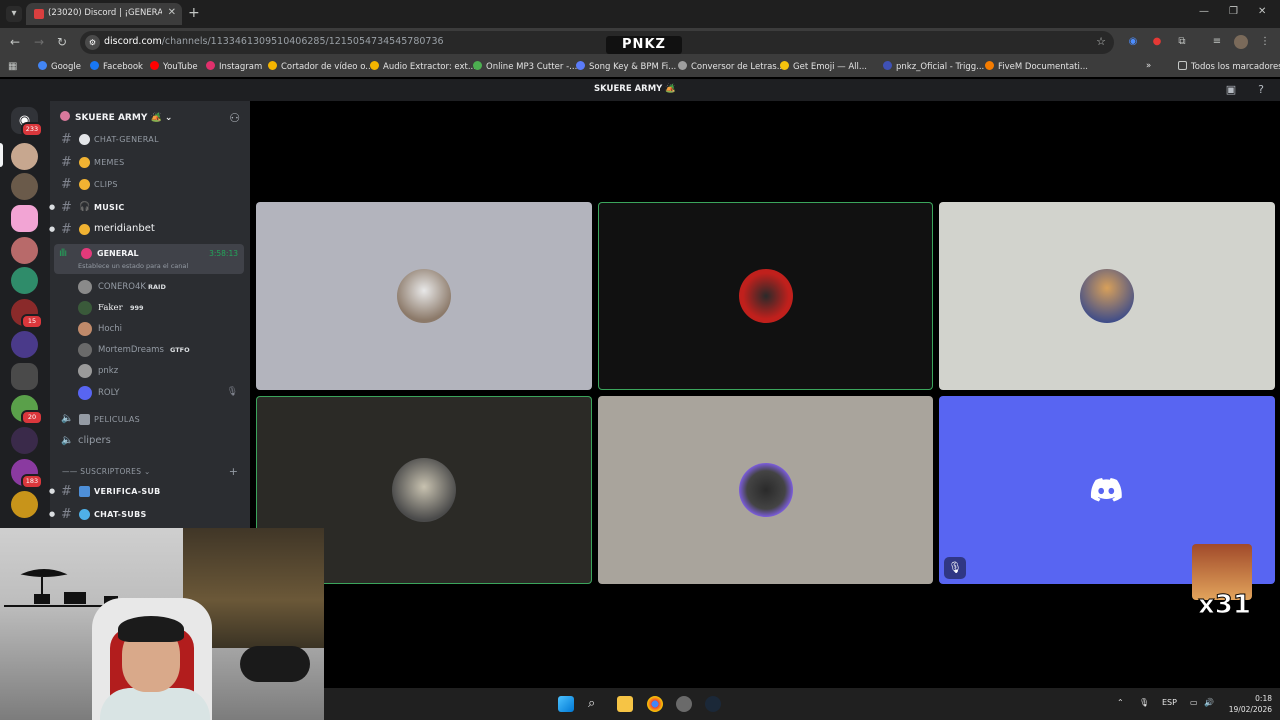  Describe the element at coordinates (15, 42) in the screenshot. I see `back-icon: ←` at that location.